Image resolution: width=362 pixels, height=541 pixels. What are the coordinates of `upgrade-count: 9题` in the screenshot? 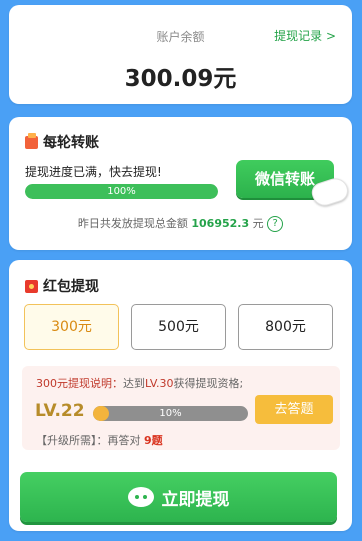 It's located at (153, 440).